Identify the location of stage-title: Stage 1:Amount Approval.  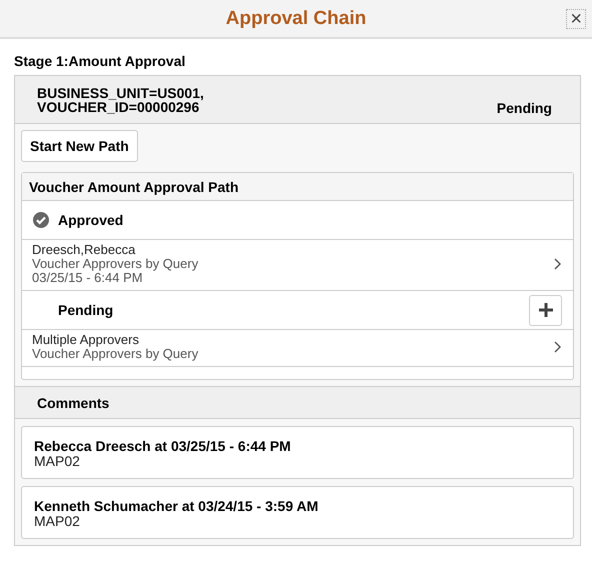
(100, 61).